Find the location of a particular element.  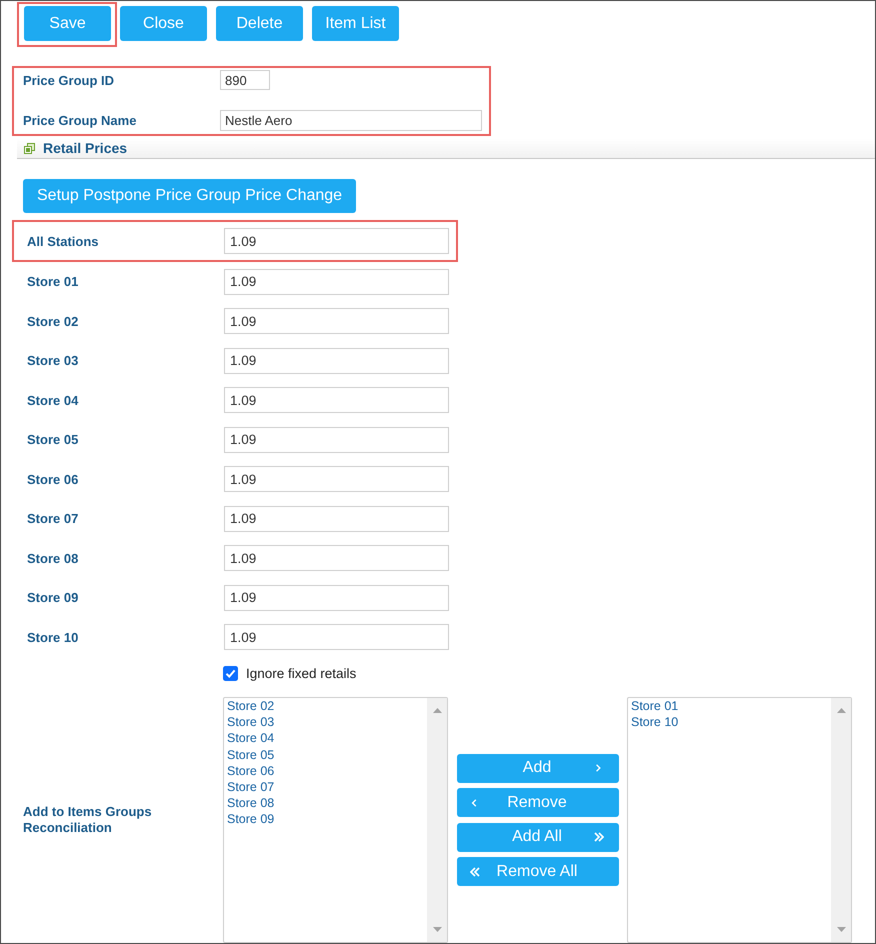

double-chevron-left-icon is located at coordinates (475, 871).